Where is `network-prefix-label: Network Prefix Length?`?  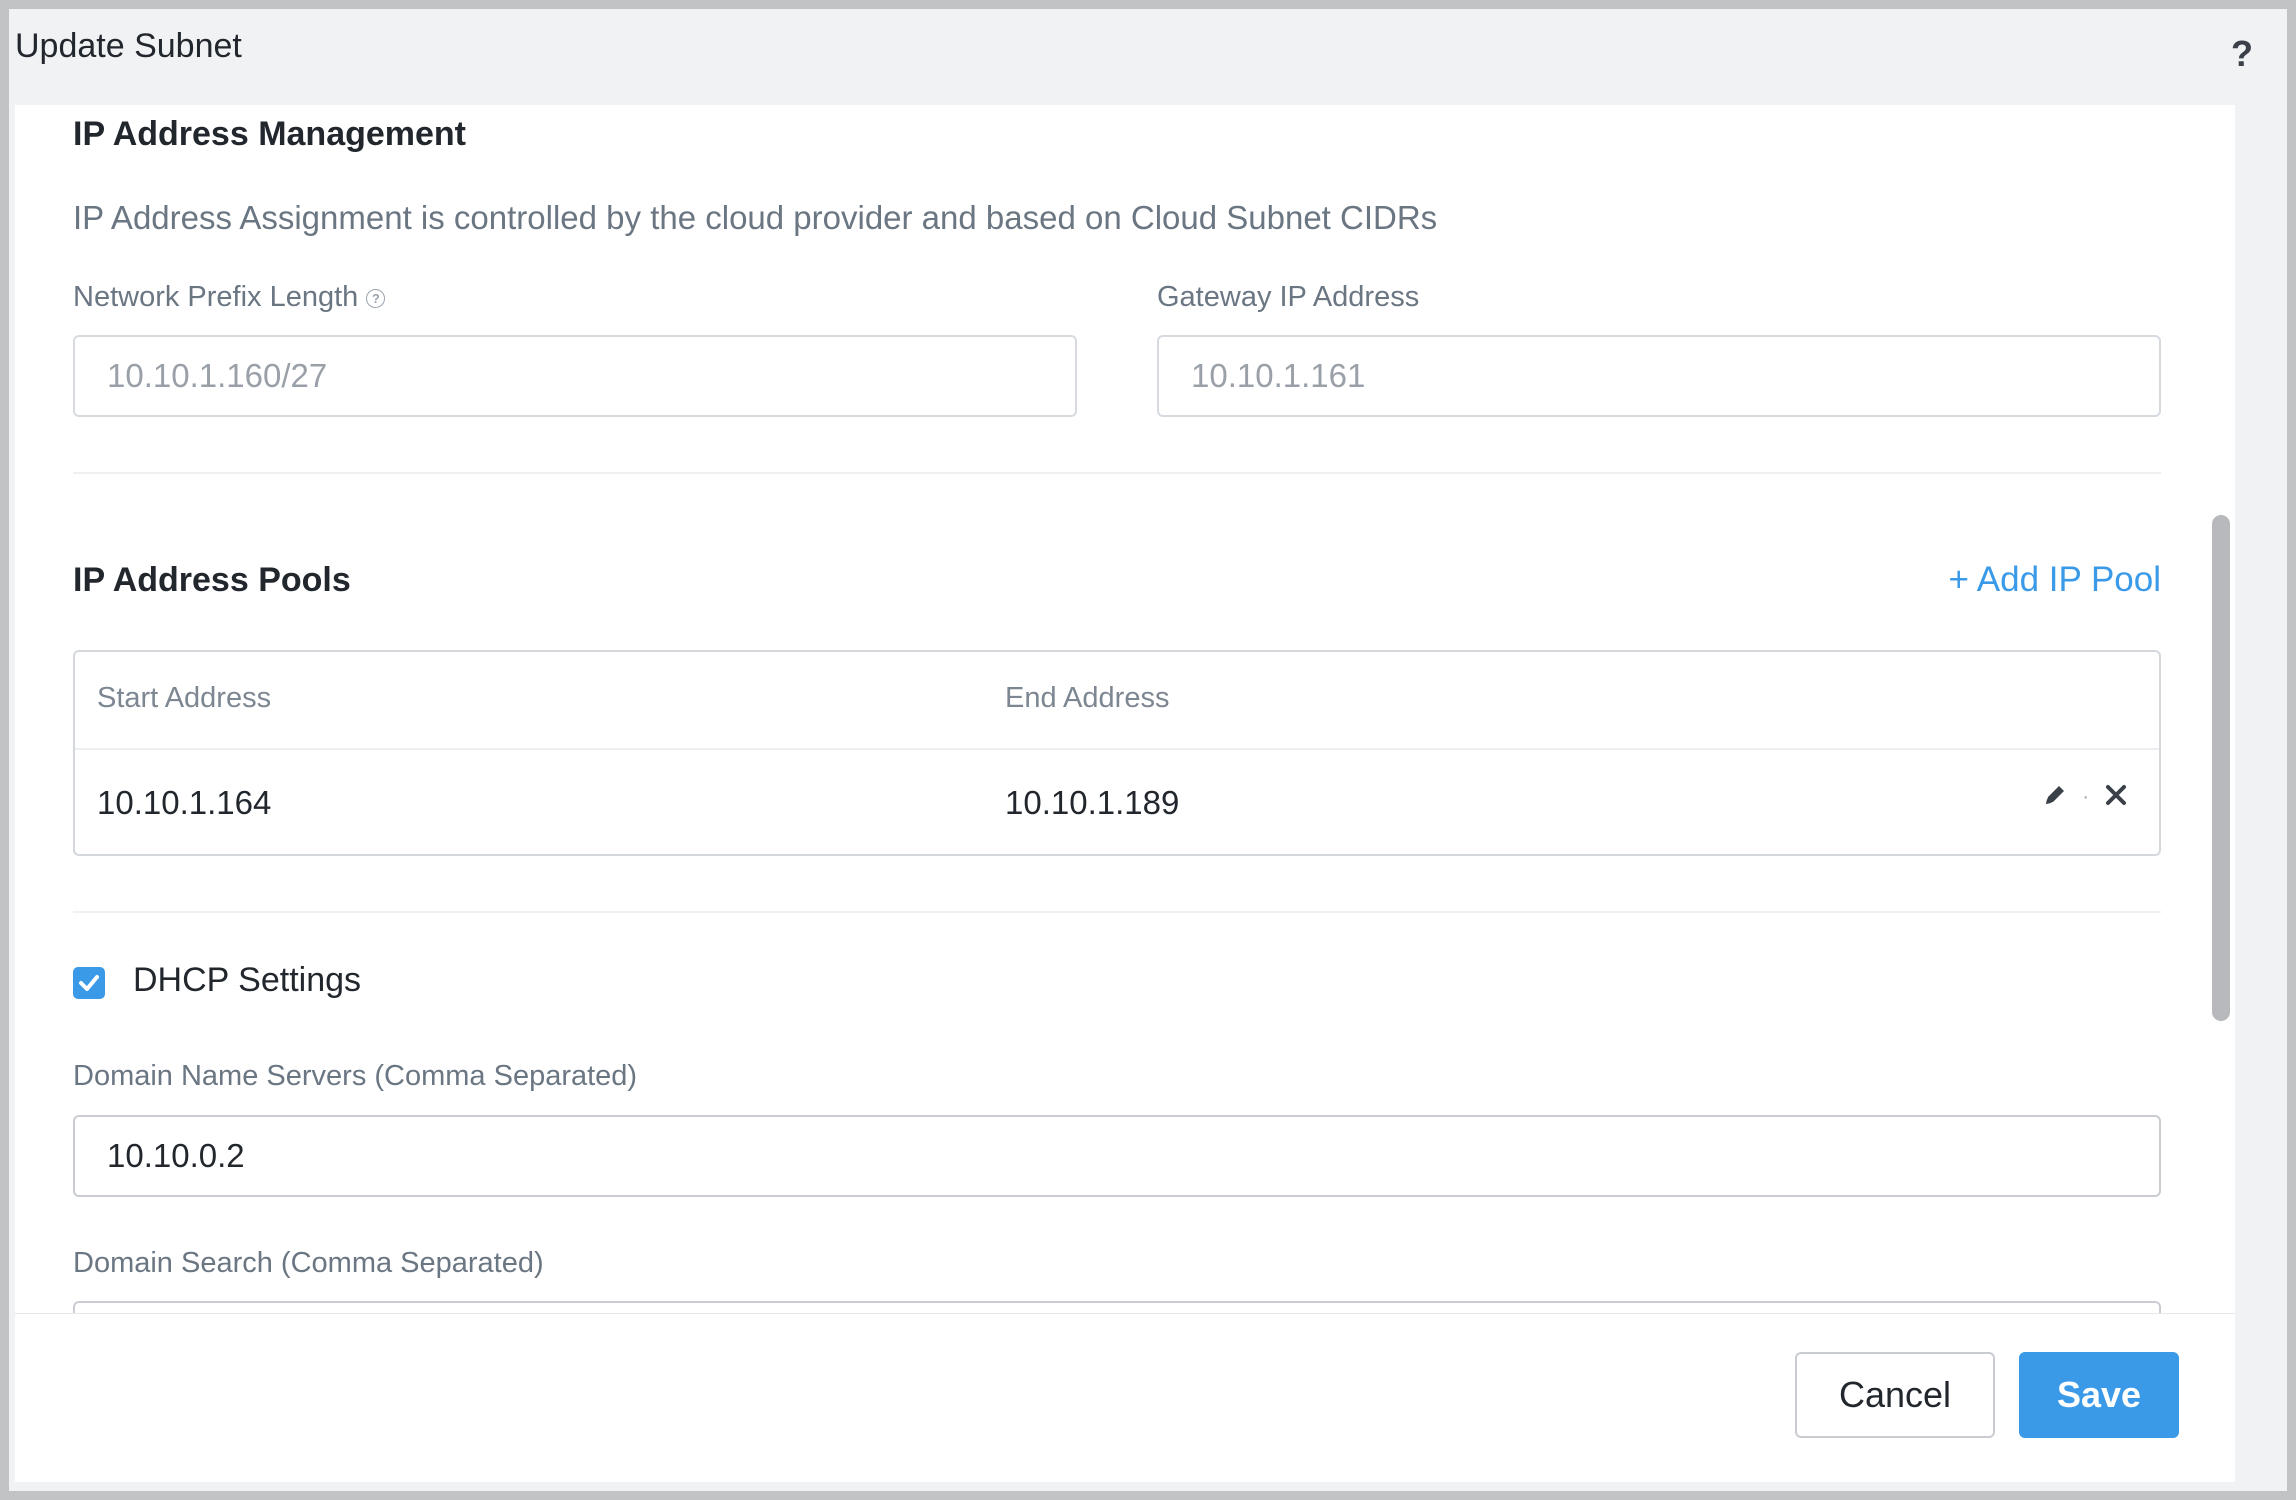
network-prefix-label: Network Prefix Length? is located at coordinates (229, 297).